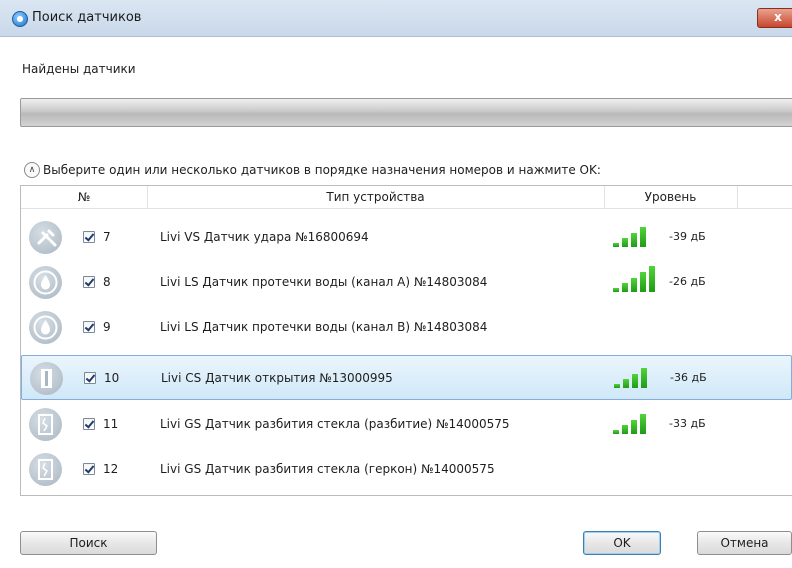 The image size is (792, 568). I want to click on close-button: x, so click(774, 18).